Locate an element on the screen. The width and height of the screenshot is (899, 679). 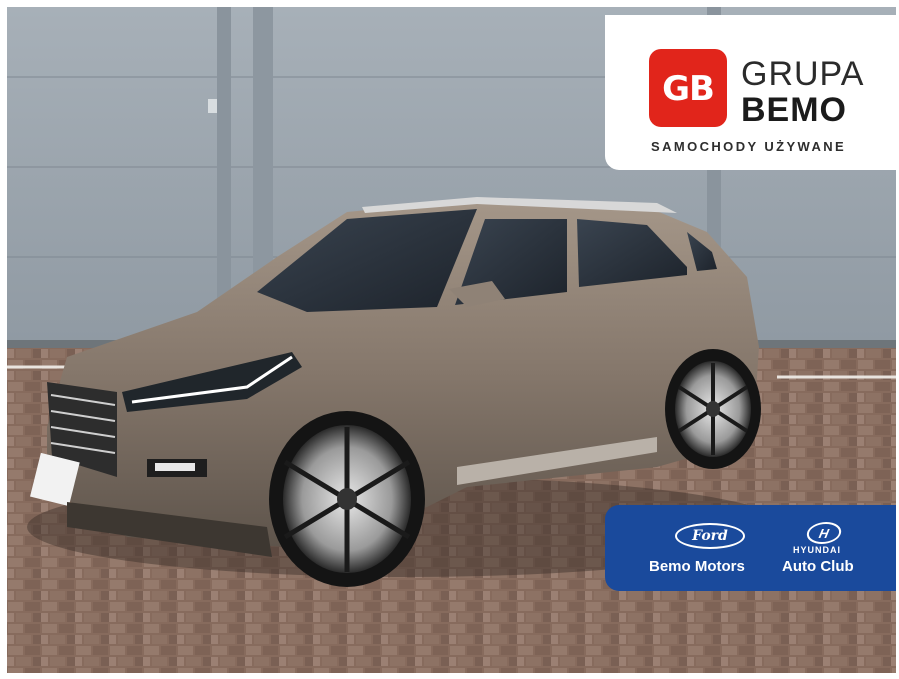
hyundai-wordmark: HYUNDAI is located at coordinates (817, 550).